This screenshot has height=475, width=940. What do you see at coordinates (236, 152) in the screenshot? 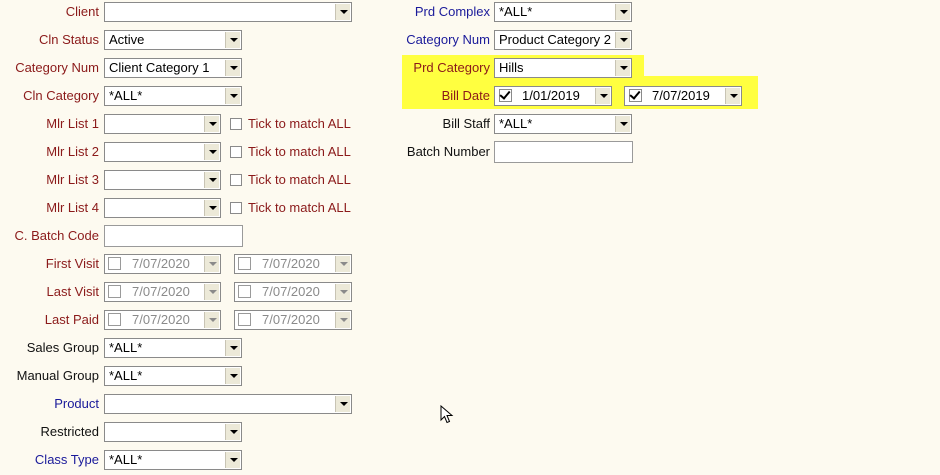
I see `mlr-list-2-match-all-checkbox` at bounding box center [236, 152].